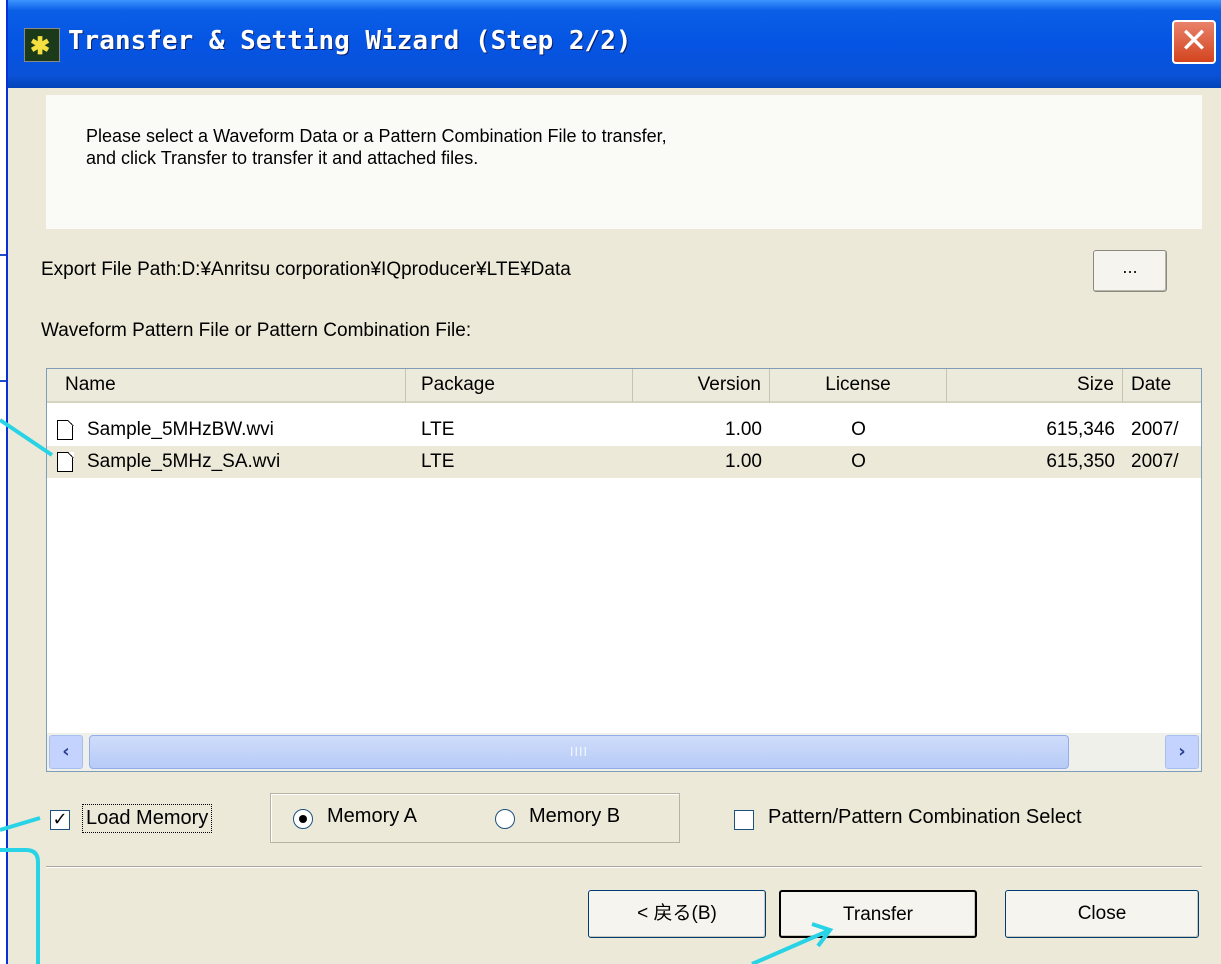 Image resolution: width=1221 pixels, height=964 pixels. Describe the element at coordinates (519, 386) in the screenshot. I see `column-header-package: Package` at that location.